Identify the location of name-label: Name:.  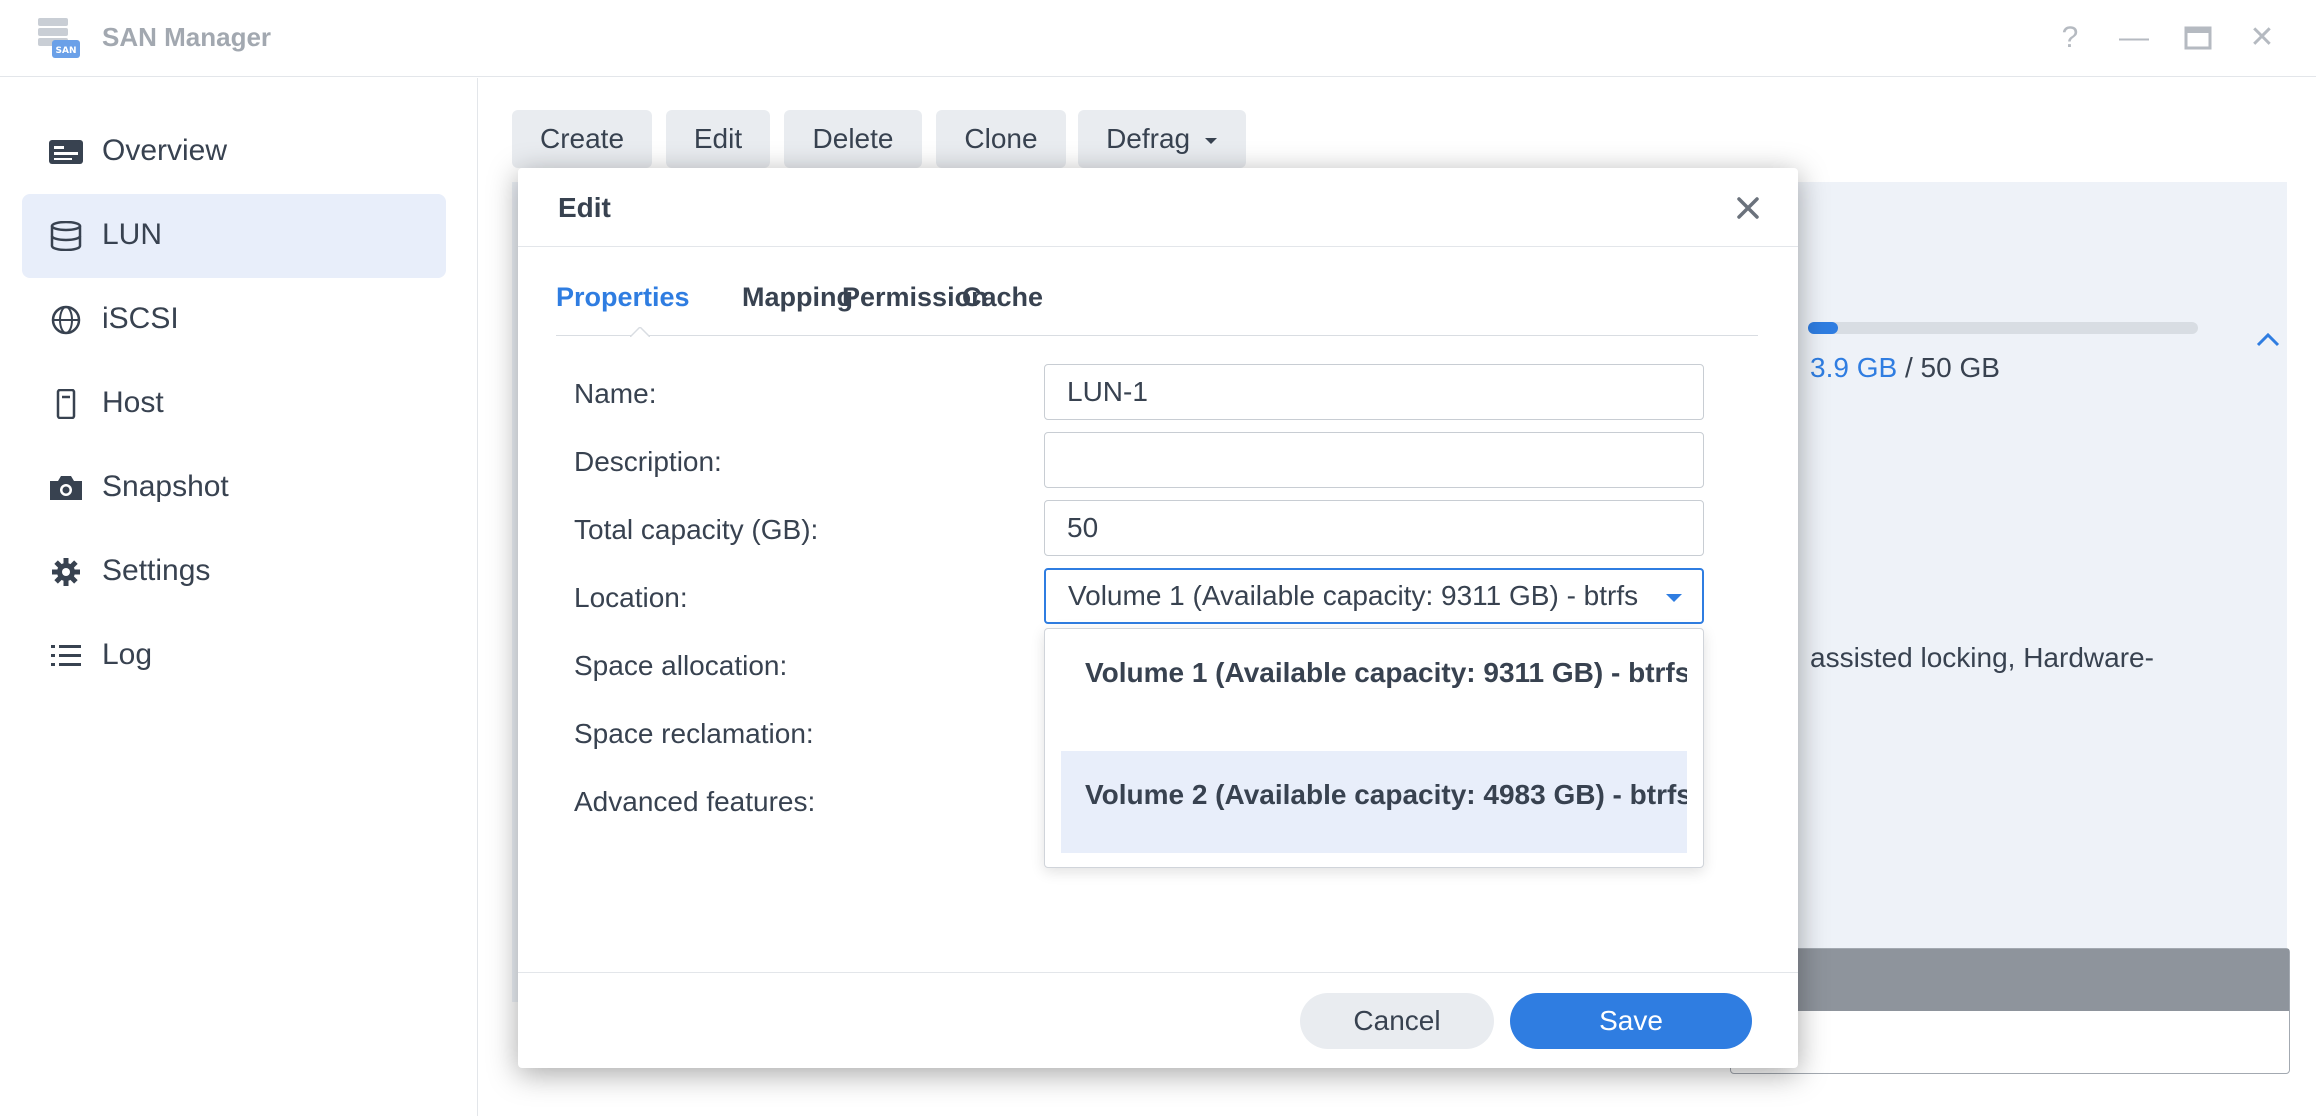
(615, 393).